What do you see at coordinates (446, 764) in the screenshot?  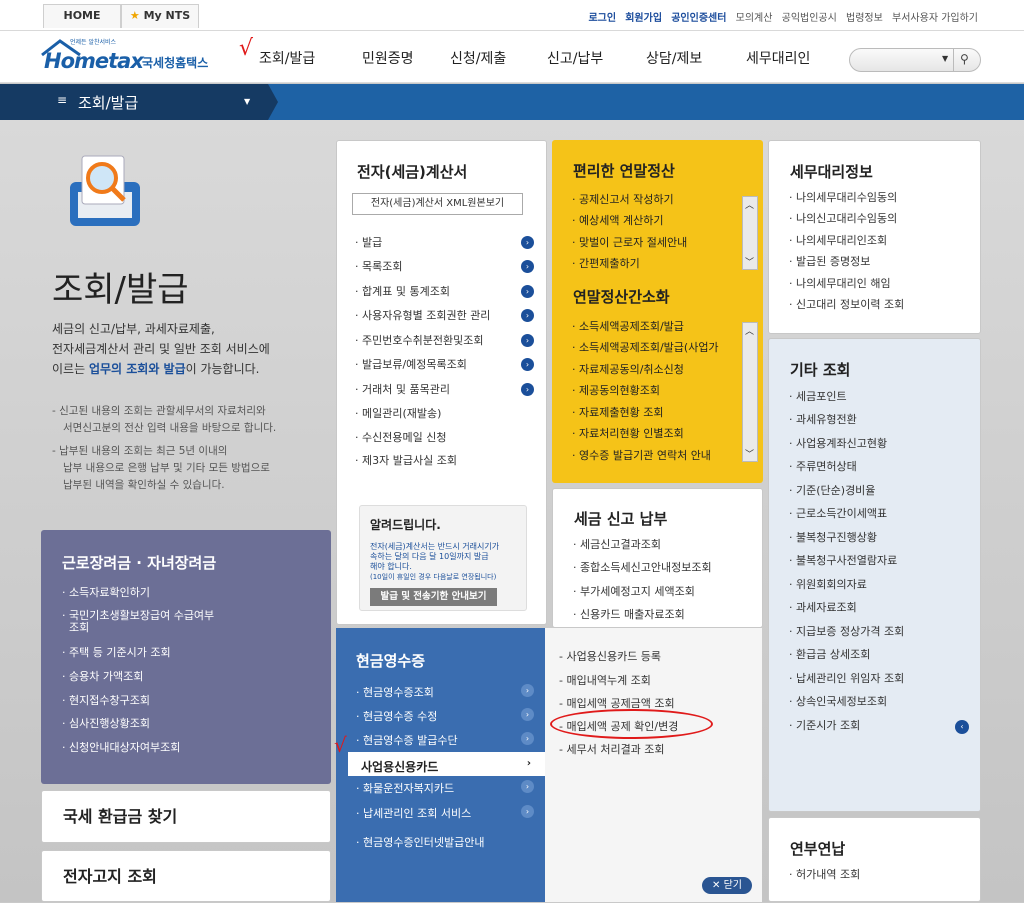 I see `cash-item-4-selected: 사업용신용카드 ›` at bounding box center [446, 764].